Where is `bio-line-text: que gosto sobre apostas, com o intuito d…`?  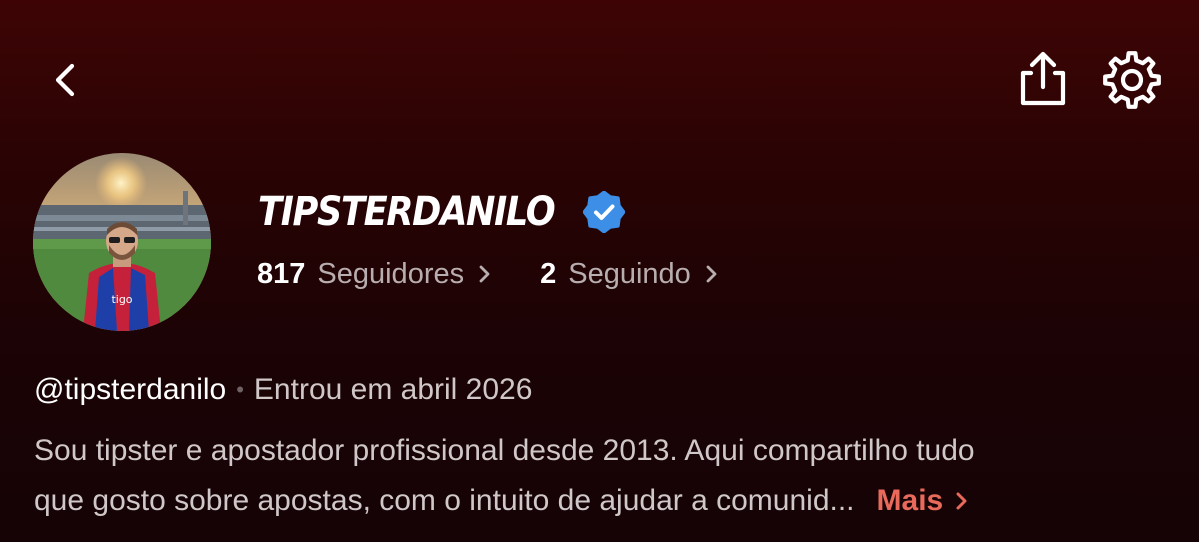 bio-line-text: que gosto sobre apostas, com o intuito d… is located at coordinates (444, 500).